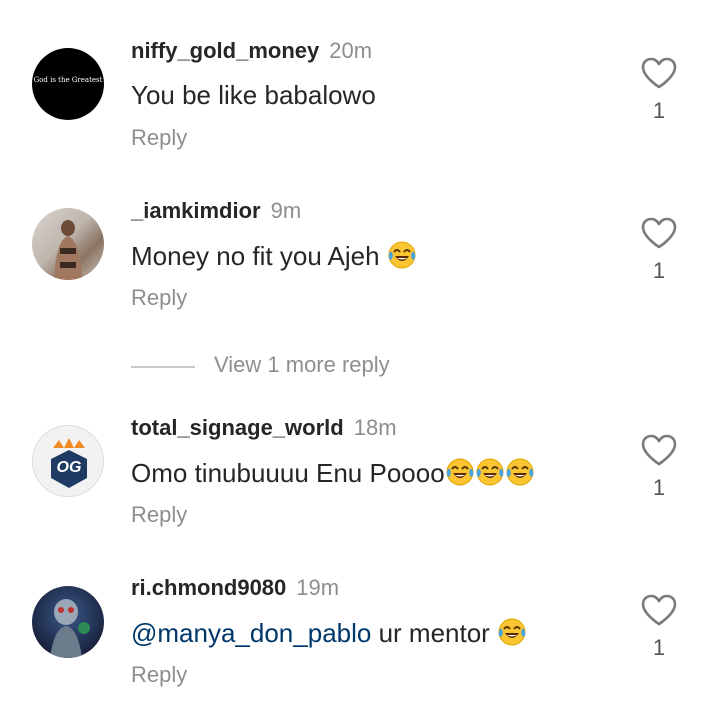 The image size is (719, 722). Describe the element at coordinates (196, 210) in the screenshot. I see `username-text: _iamkimdior` at that location.